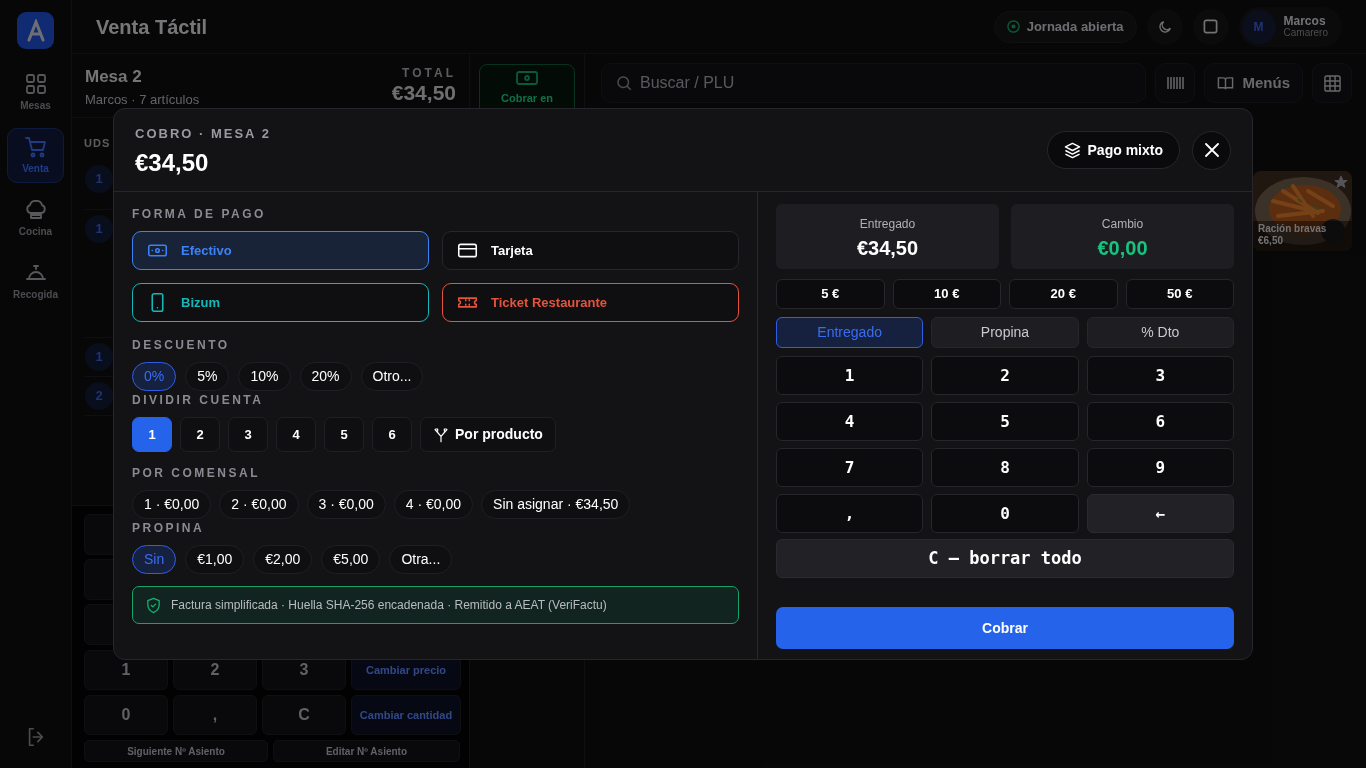 Image resolution: width=1366 pixels, height=768 pixels. I want to click on keypad-key: 6, so click(1160, 421).